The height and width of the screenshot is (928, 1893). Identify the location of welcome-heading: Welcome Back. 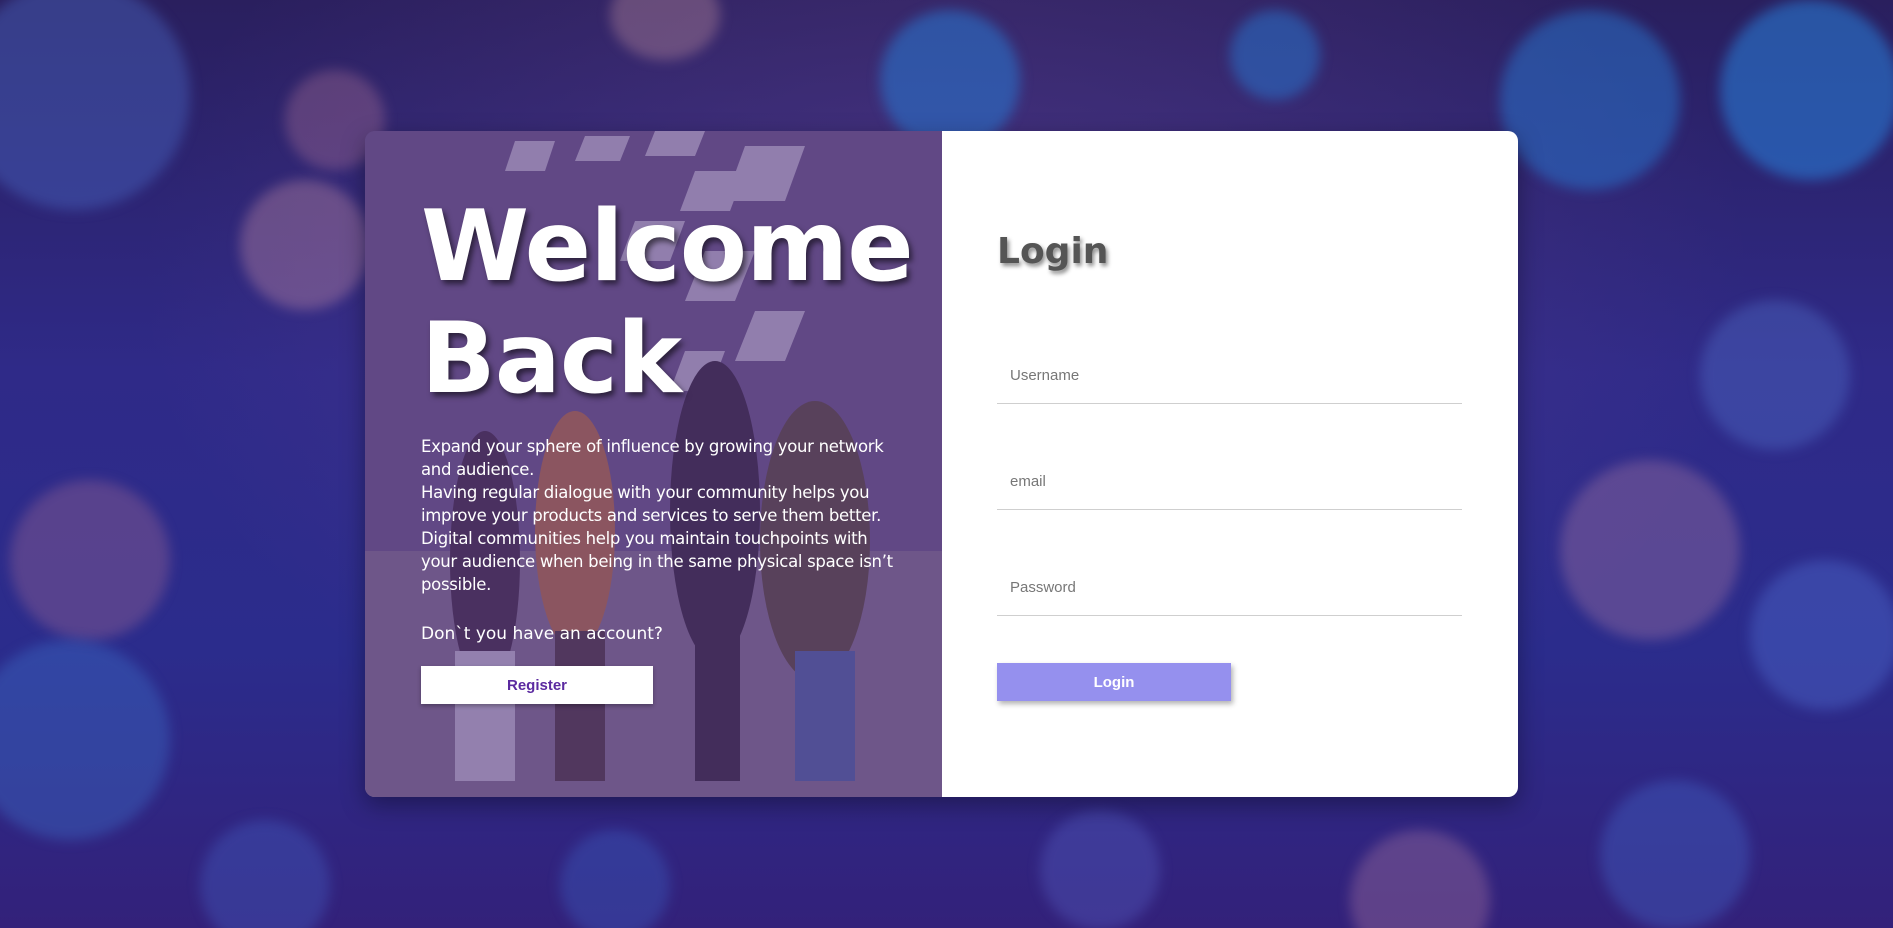
(667, 303).